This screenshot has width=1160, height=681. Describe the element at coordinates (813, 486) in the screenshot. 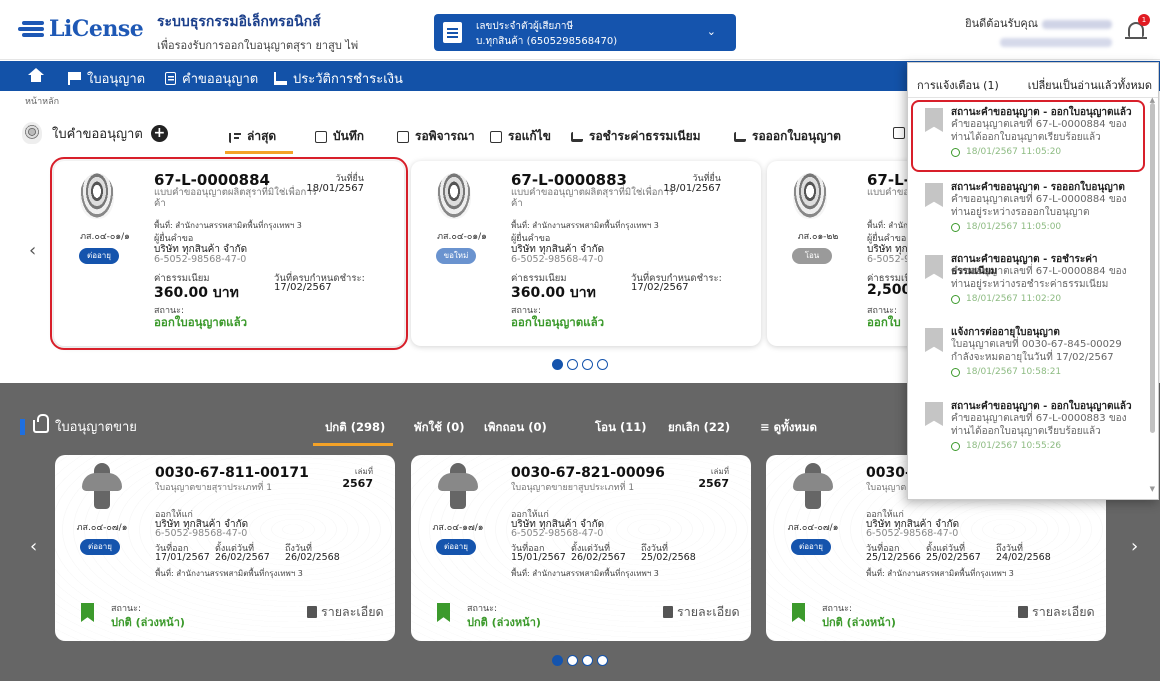

I see `garuda-emblem-icon` at that location.